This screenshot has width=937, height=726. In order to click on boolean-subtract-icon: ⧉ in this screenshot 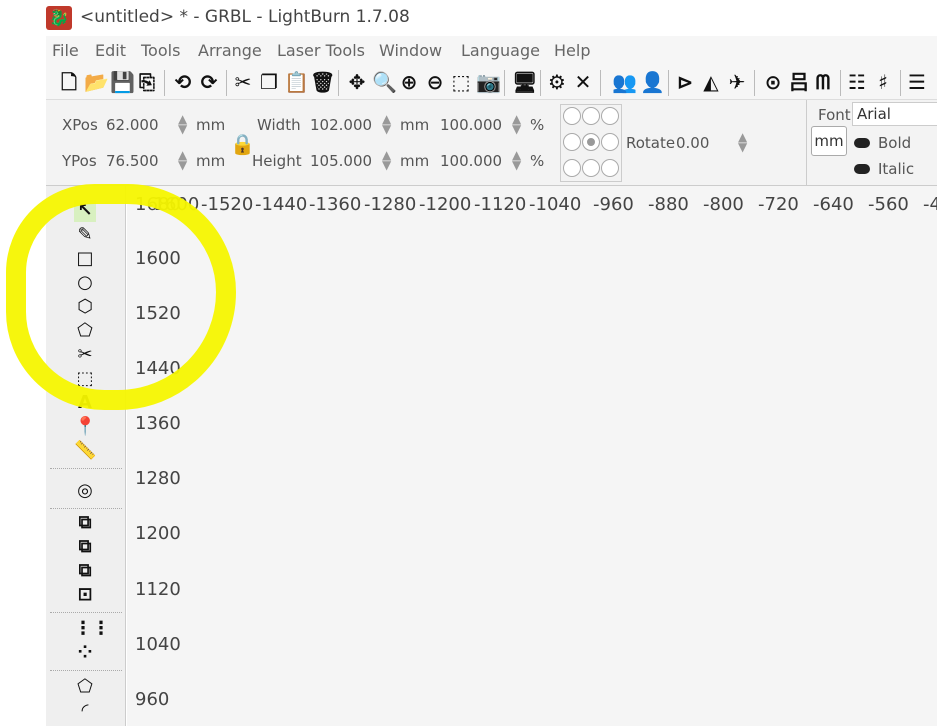, I will do `click(85, 547)`.